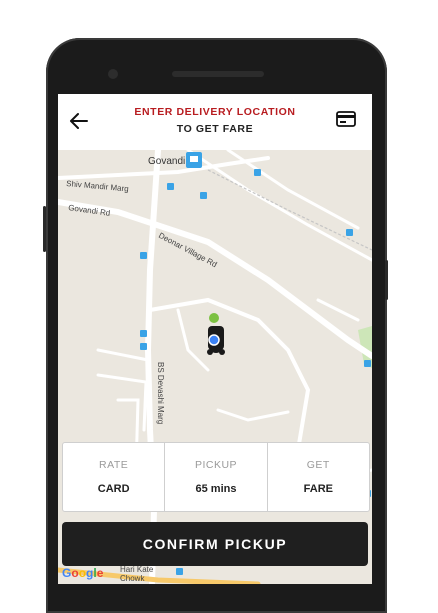 This screenshot has height=613, width=438. I want to click on fare-info-panel: RATE CARD PICKUP 65 mins GET FARE, so click(216, 477).